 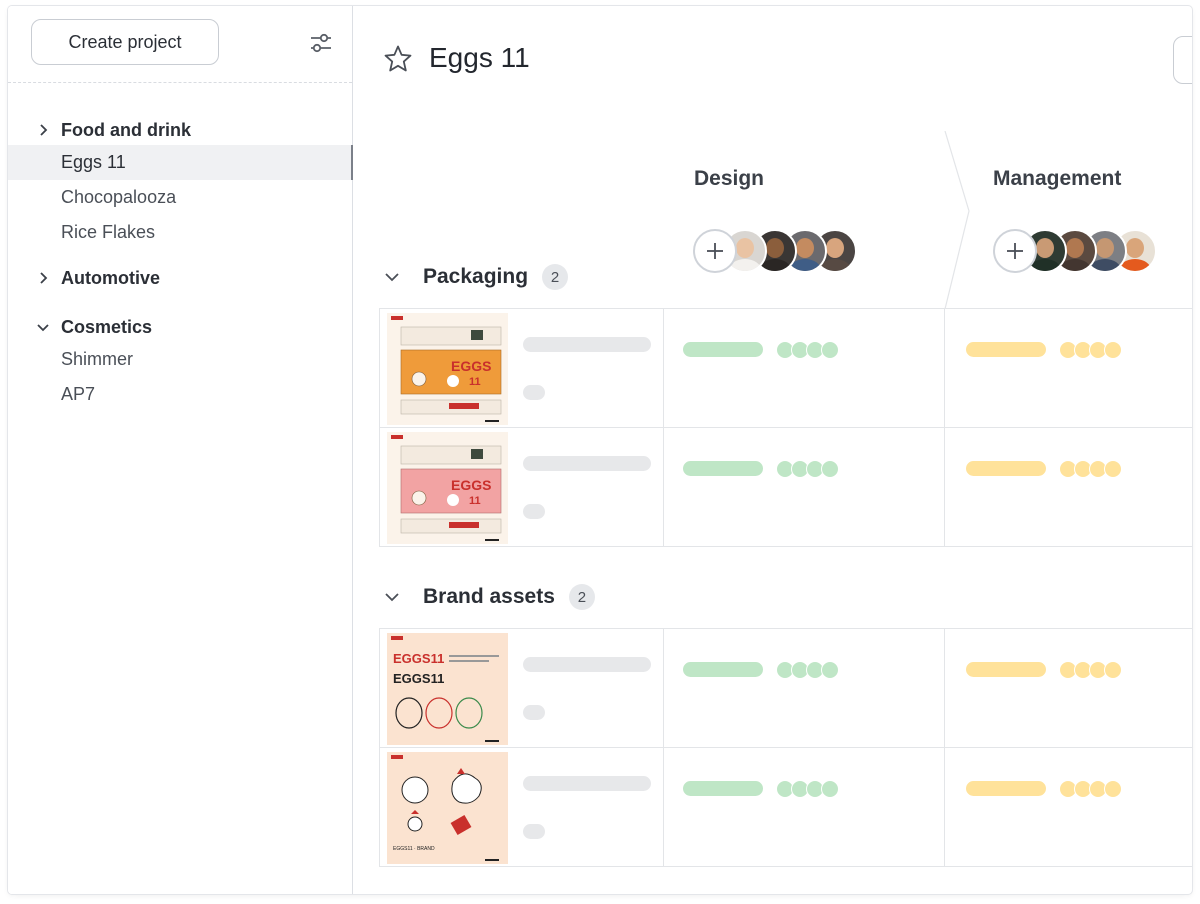 What do you see at coordinates (447, 808) in the screenshot?
I see `asset-thumbnail: EGGS11 · BRAND` at bounding box center [447, 808].